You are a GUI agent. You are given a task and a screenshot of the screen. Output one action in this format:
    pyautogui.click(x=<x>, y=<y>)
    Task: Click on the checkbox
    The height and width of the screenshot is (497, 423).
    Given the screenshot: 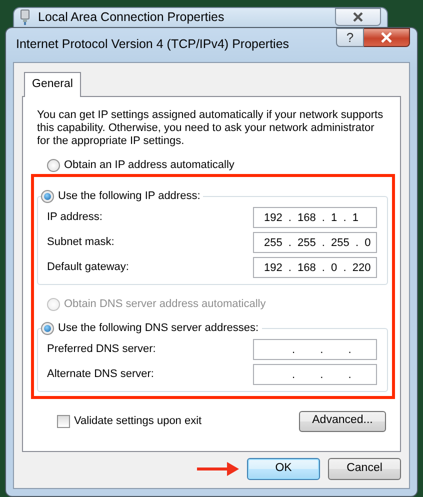 What is the action you would take?
    pyautogui.click(x=63, y=421)
    